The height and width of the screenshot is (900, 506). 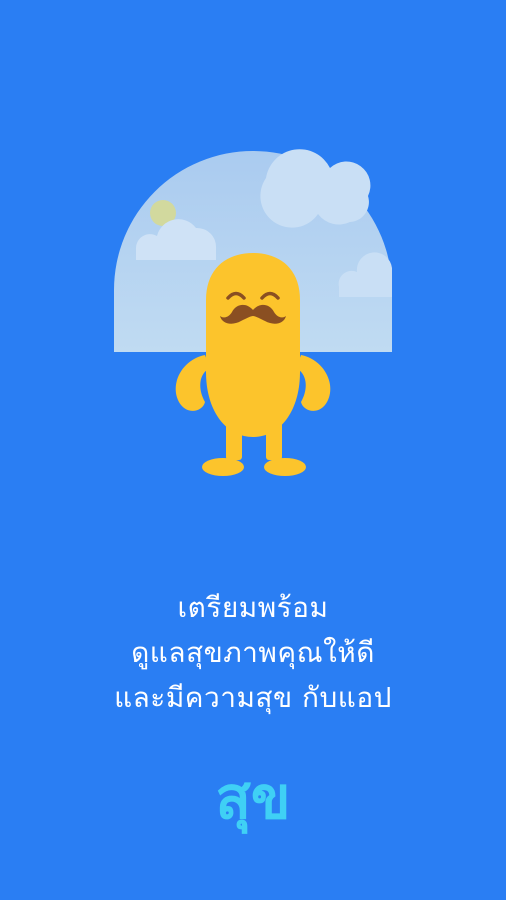 I want to click on tagline-line-3: และมีความสุข กับแอป, so click(x=253, y=697).